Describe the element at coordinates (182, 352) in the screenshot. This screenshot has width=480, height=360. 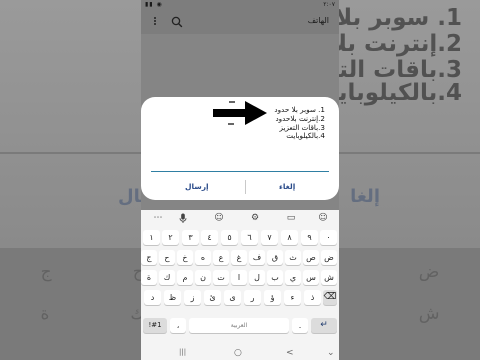
I see `recent-apps-icon: |||` at that location.